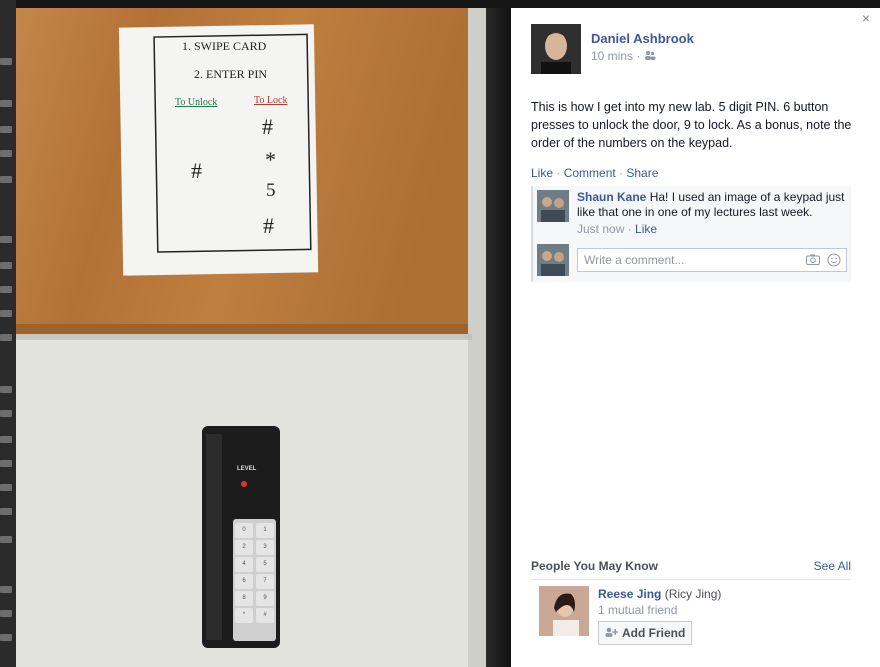 The width and height of the screenshot is (880, 667). What do you see at coordinates (654, 633) in the screenshot?
I see `add-friend-label: Add Friend` at bounding box center [654, 633].